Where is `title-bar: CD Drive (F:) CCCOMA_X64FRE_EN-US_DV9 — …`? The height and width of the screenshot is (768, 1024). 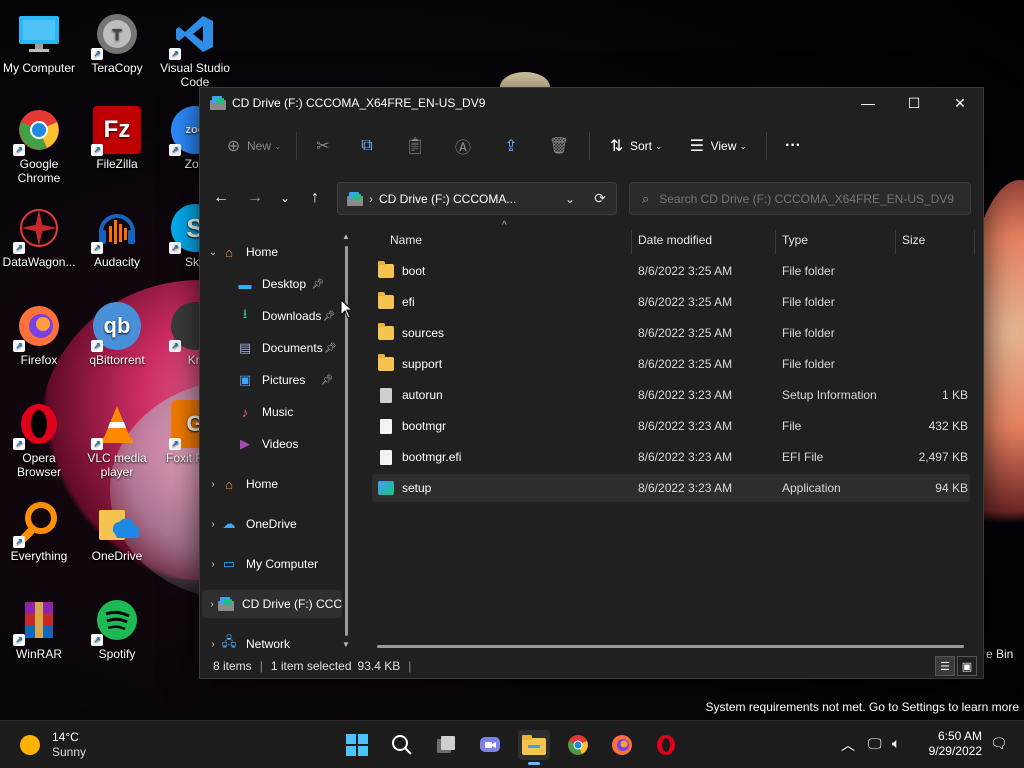
title-bar: CD Drive (F:) CCCOMA_X64FRE_EN-US_DV9 — … is located at coordinates (591, 103).